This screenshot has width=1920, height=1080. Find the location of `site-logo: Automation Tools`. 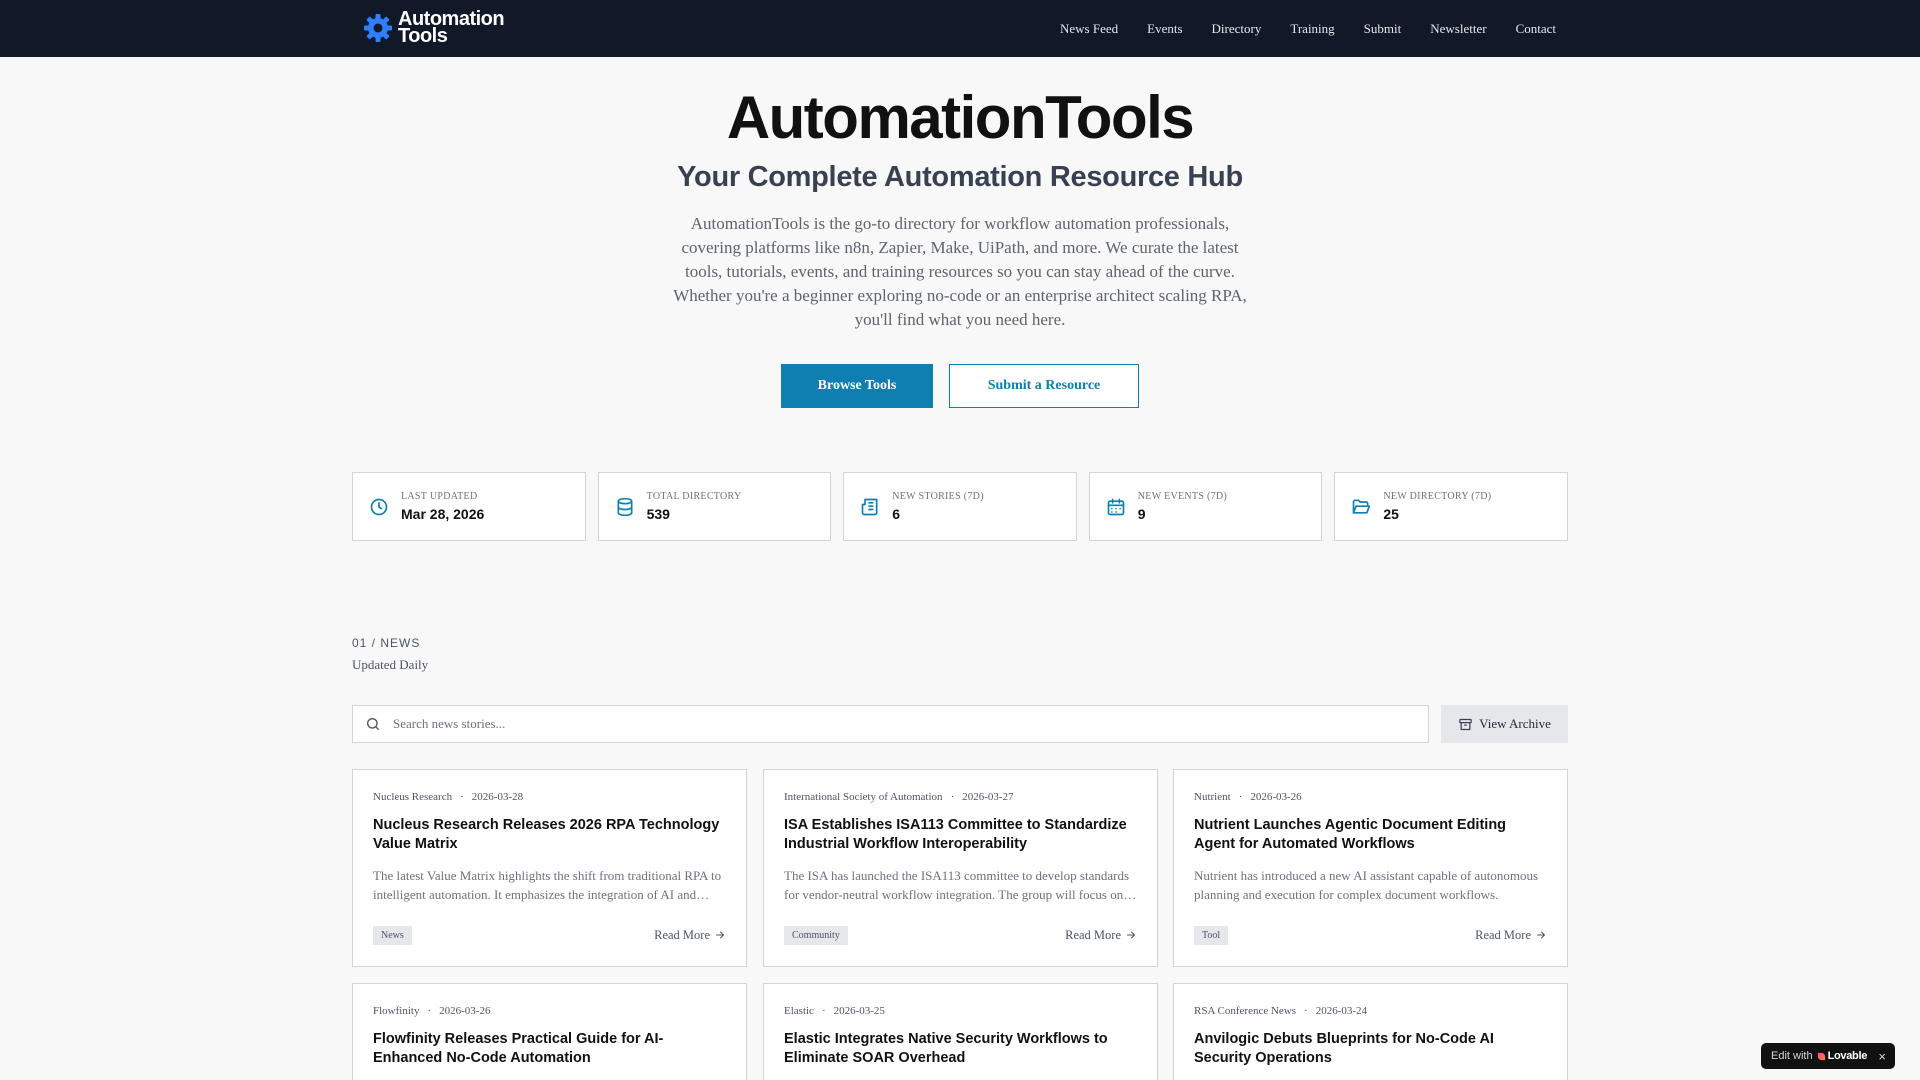

site-logo: Automation Tools is located at coordinates (433, 28).